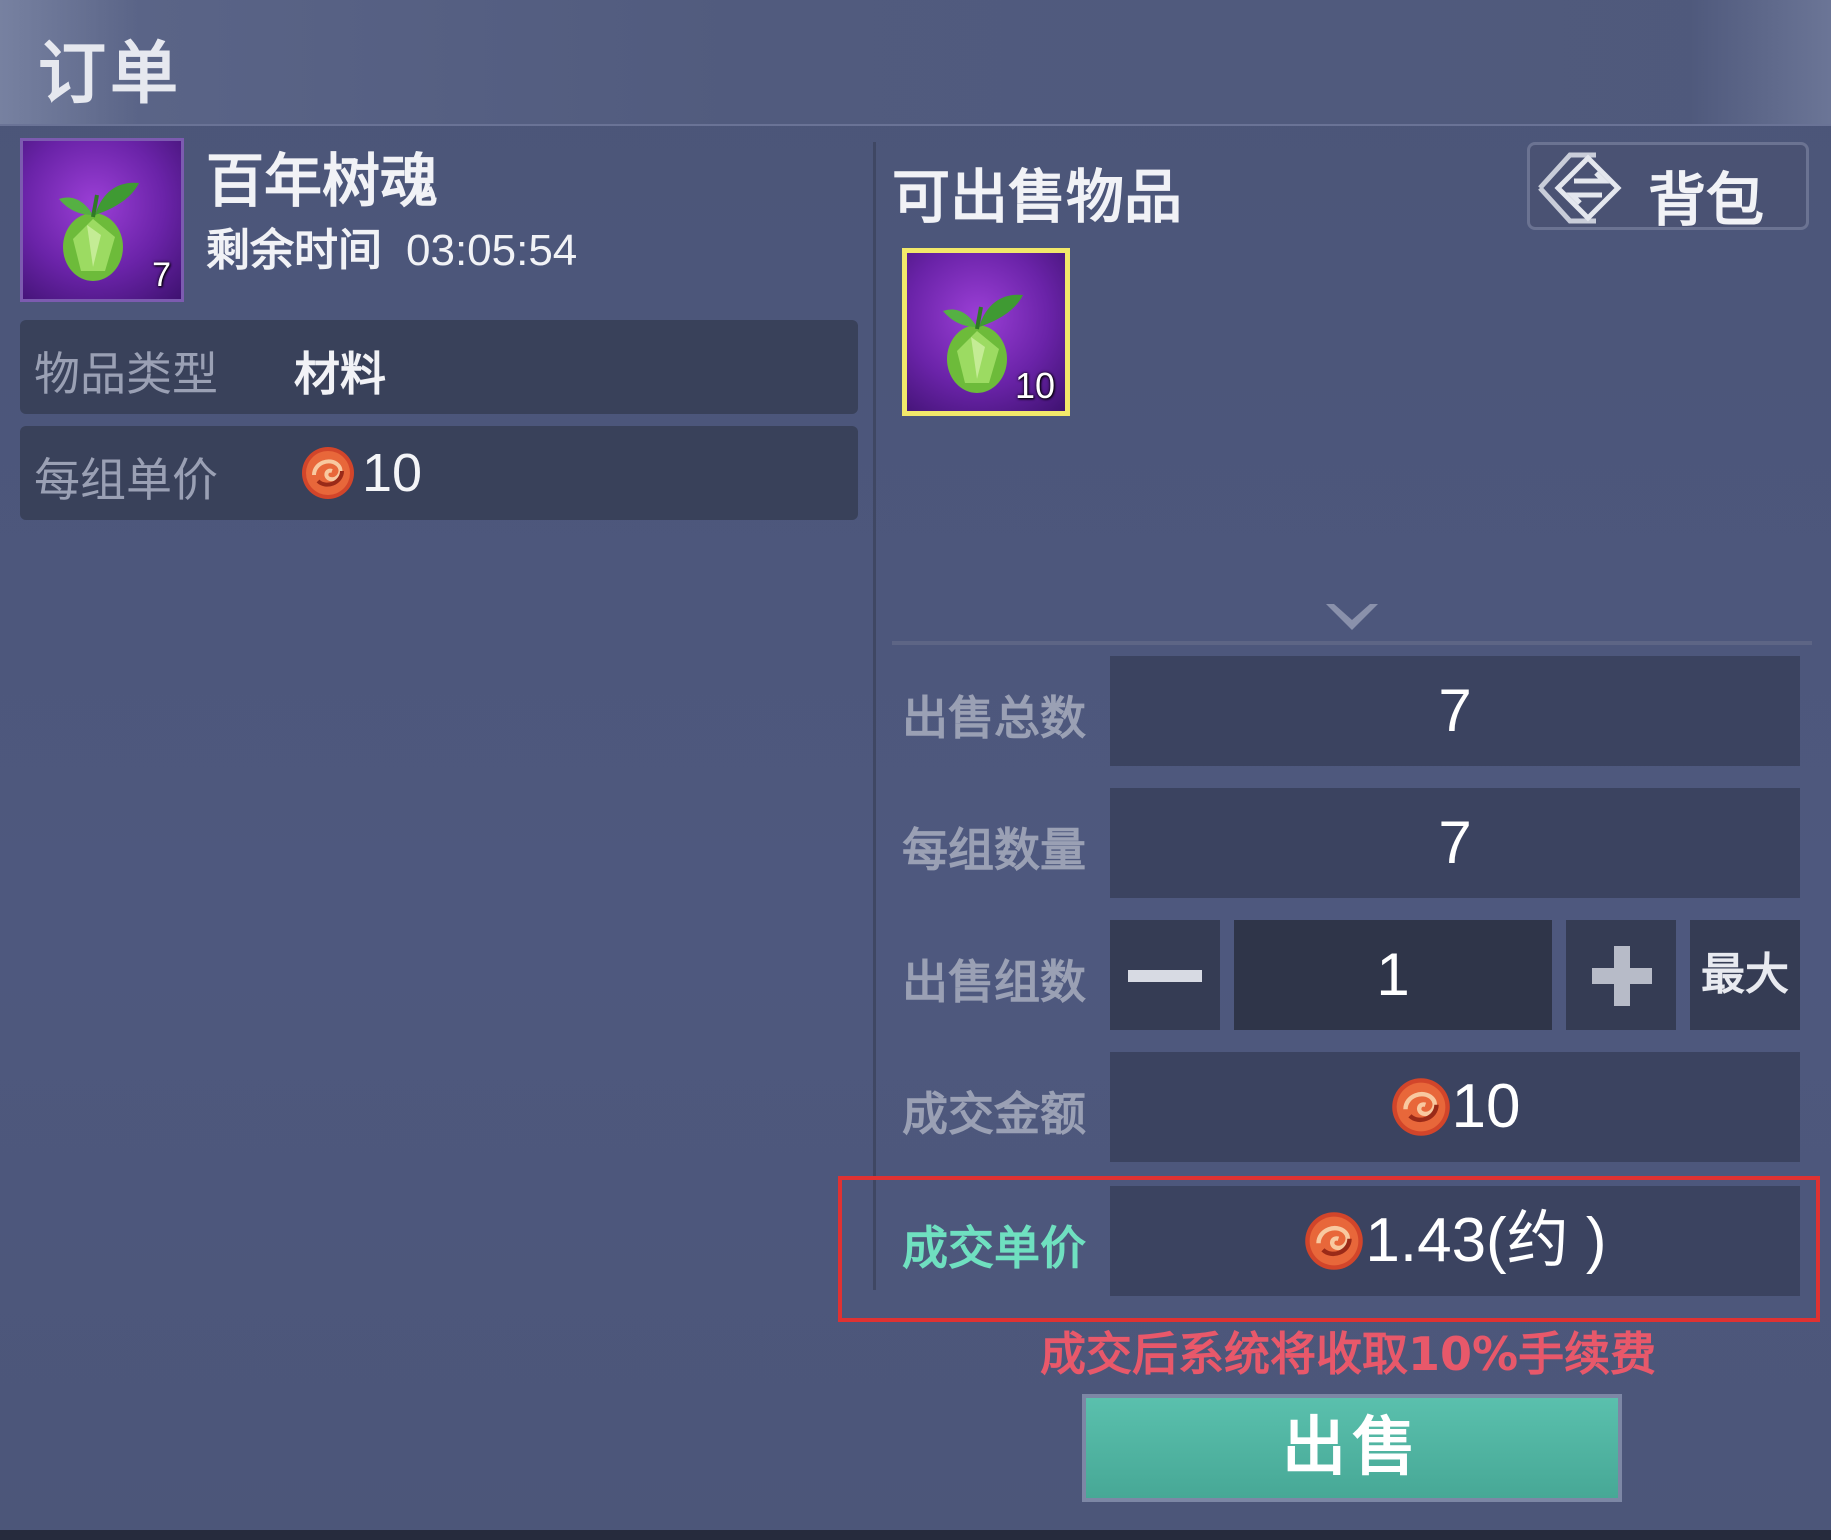 Image resolution: width=1831 pixels, height=1540 pixels. I want to click on remaining-time: 剩余时间 03:05:54, so click(391, 246).